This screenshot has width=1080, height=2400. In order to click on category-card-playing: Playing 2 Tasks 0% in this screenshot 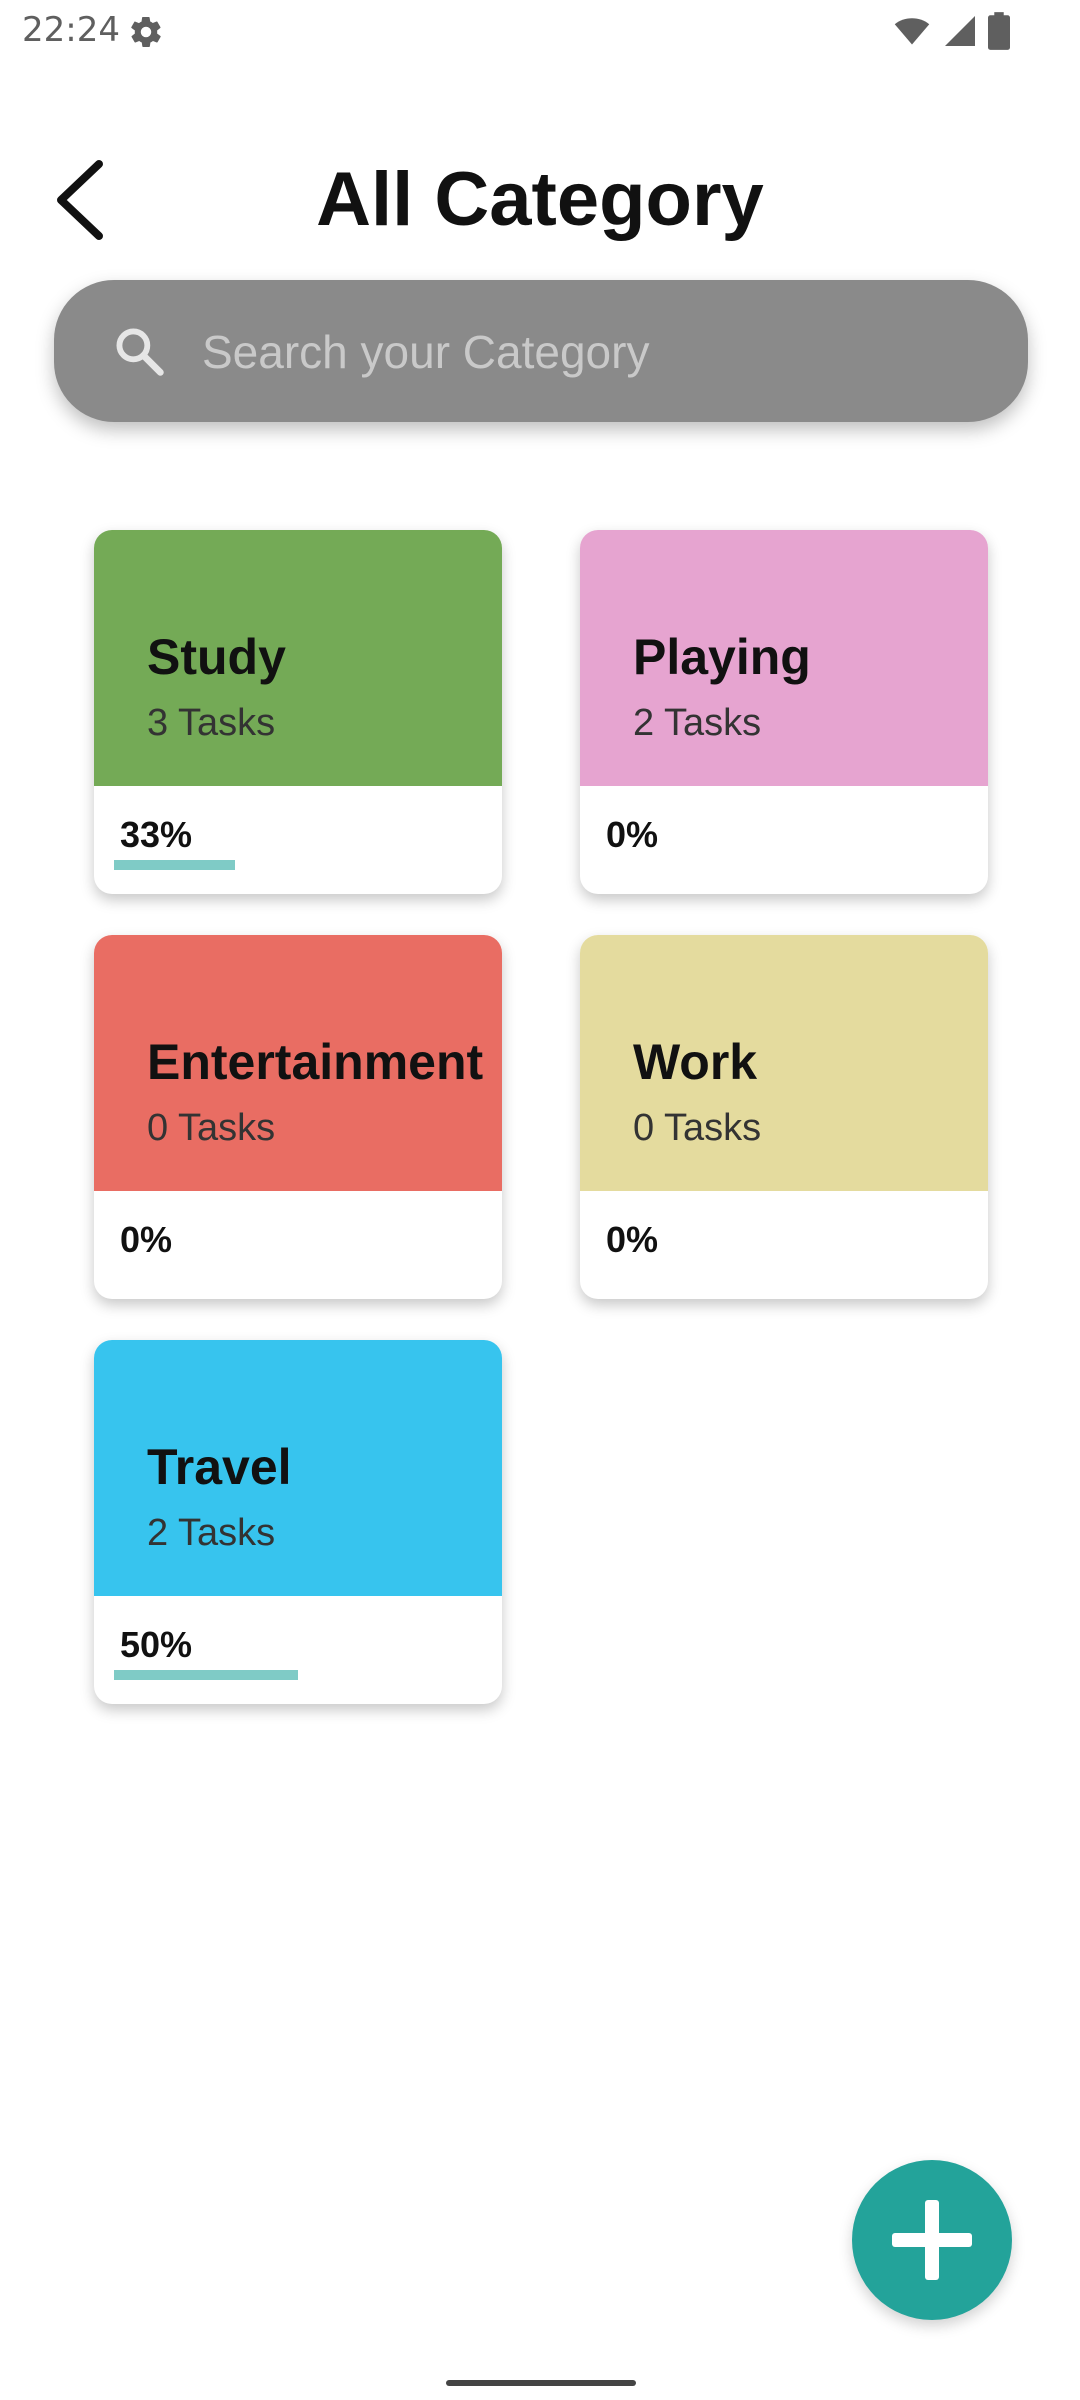, I will do `click(784, 712)`.